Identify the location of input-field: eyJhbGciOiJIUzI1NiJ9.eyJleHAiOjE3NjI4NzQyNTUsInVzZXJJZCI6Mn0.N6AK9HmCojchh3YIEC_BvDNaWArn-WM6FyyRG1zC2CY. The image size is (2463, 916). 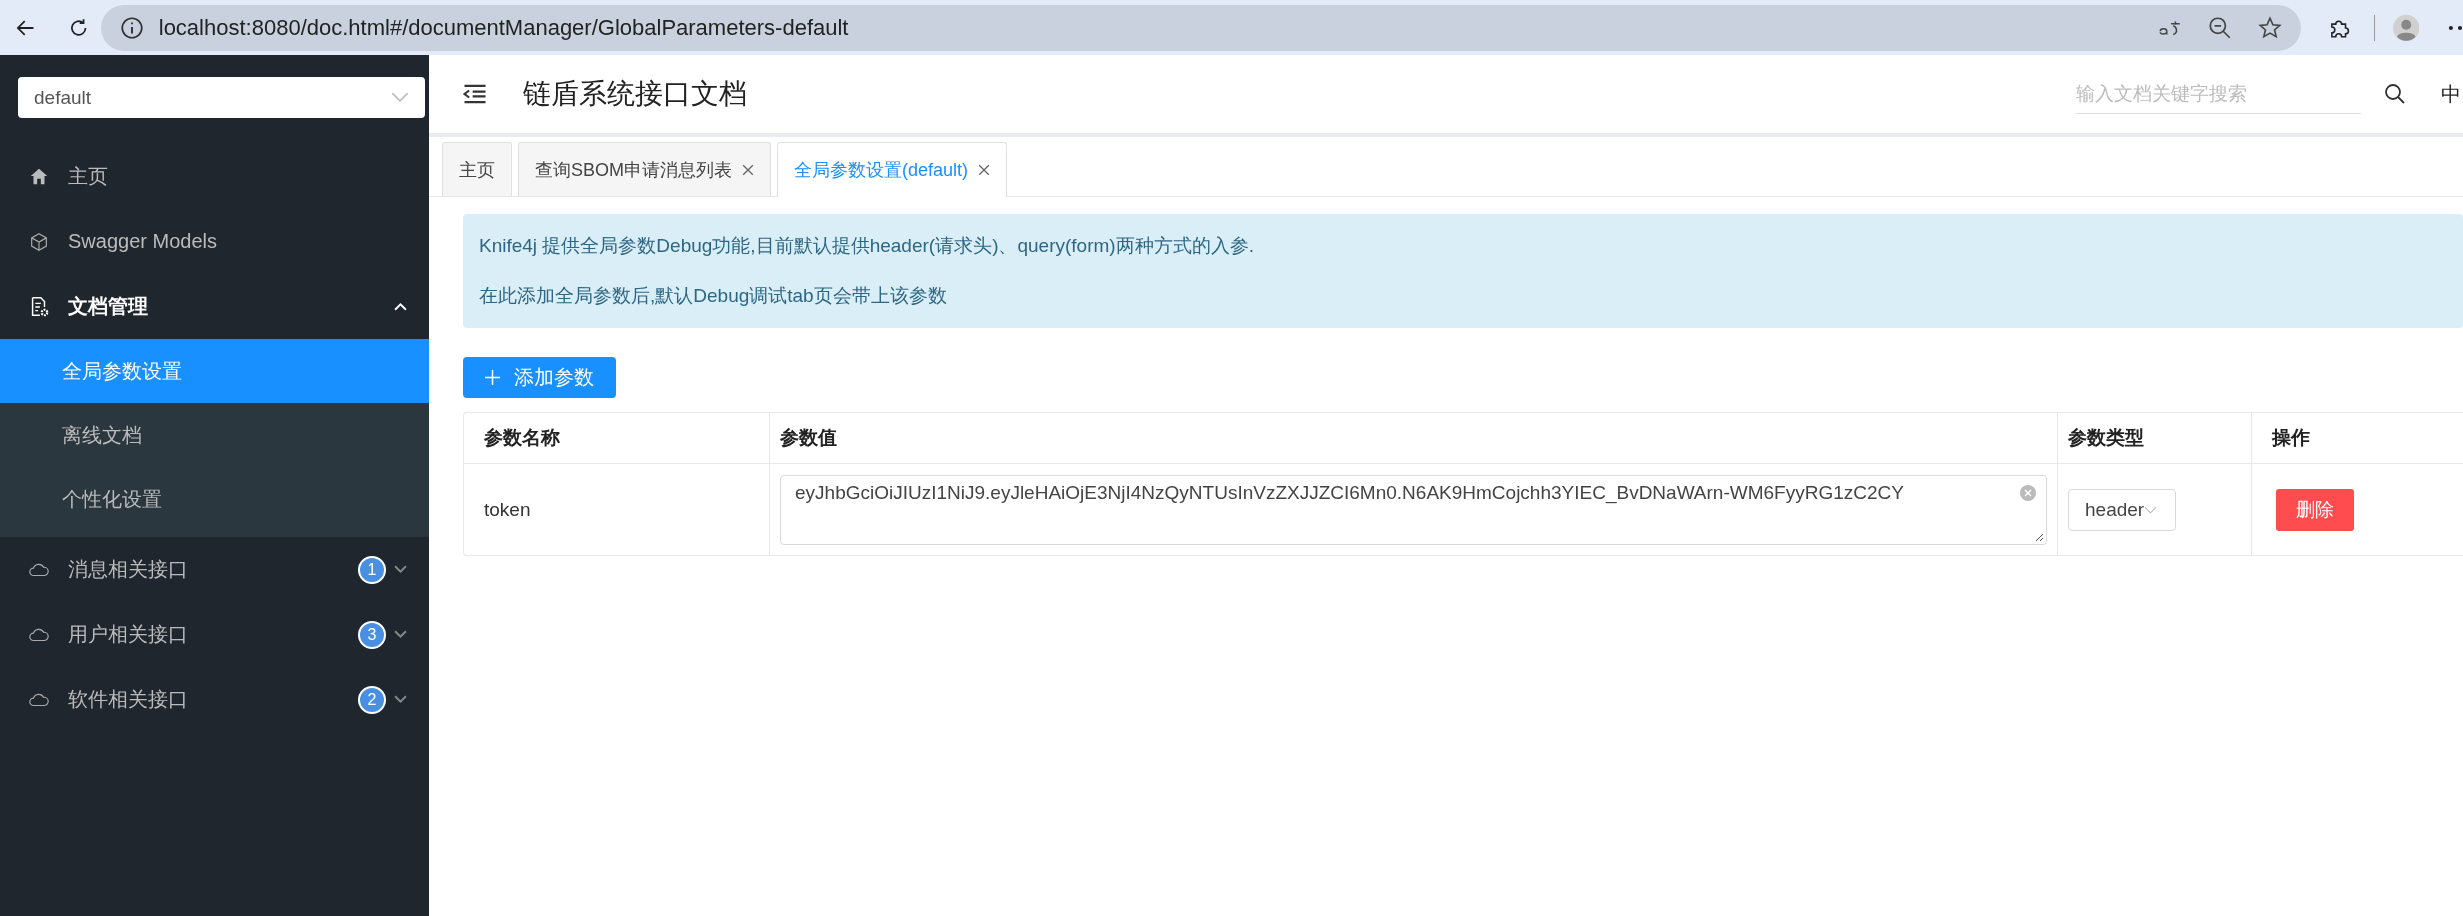
(1413, 509).